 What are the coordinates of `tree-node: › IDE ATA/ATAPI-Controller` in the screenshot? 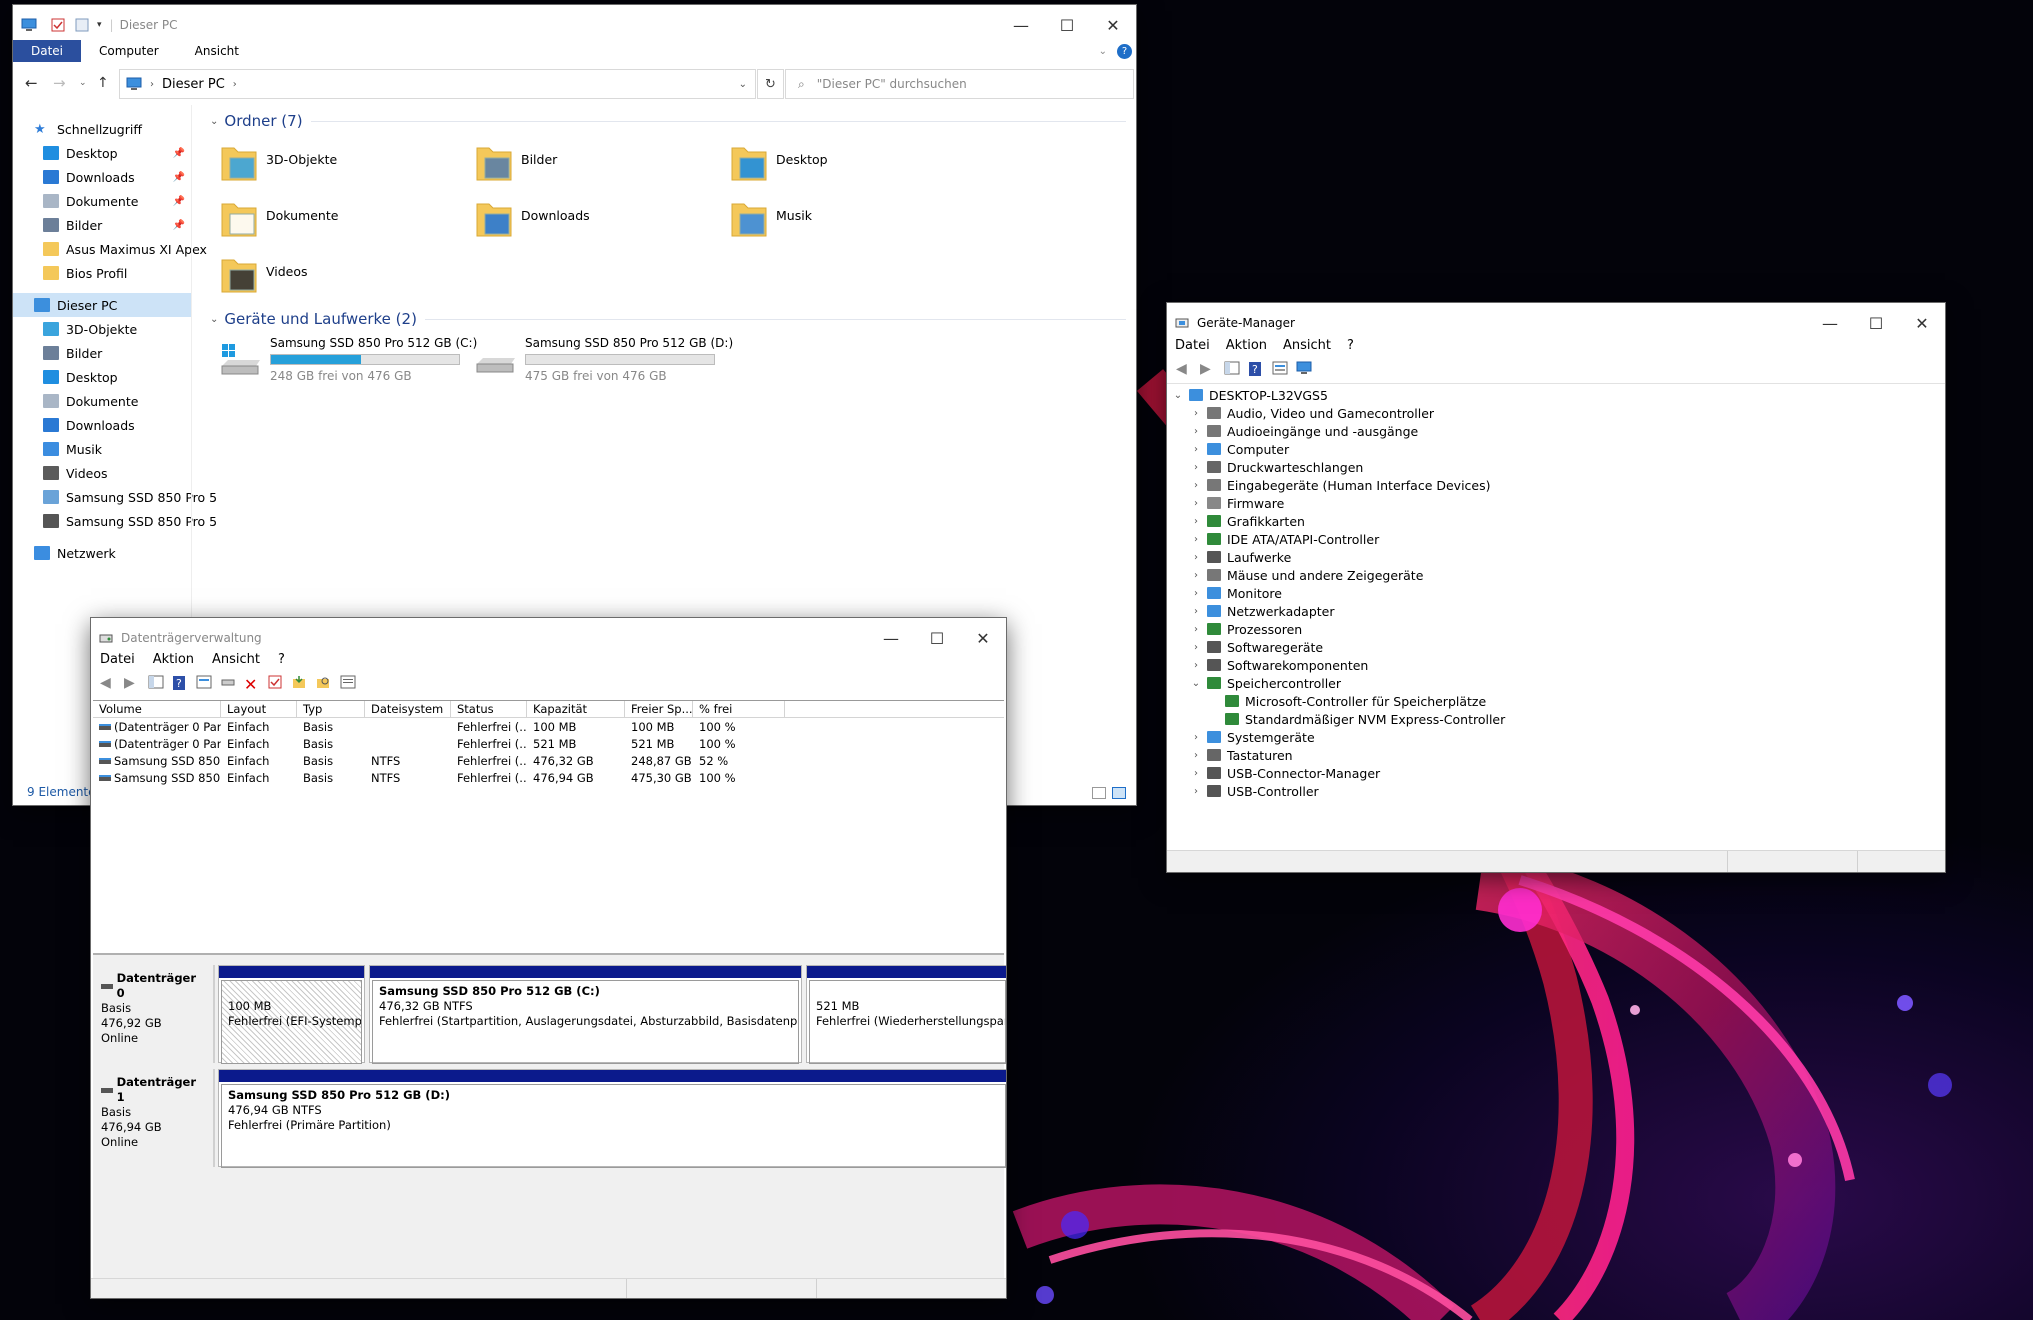 It's located at (1556, 539).